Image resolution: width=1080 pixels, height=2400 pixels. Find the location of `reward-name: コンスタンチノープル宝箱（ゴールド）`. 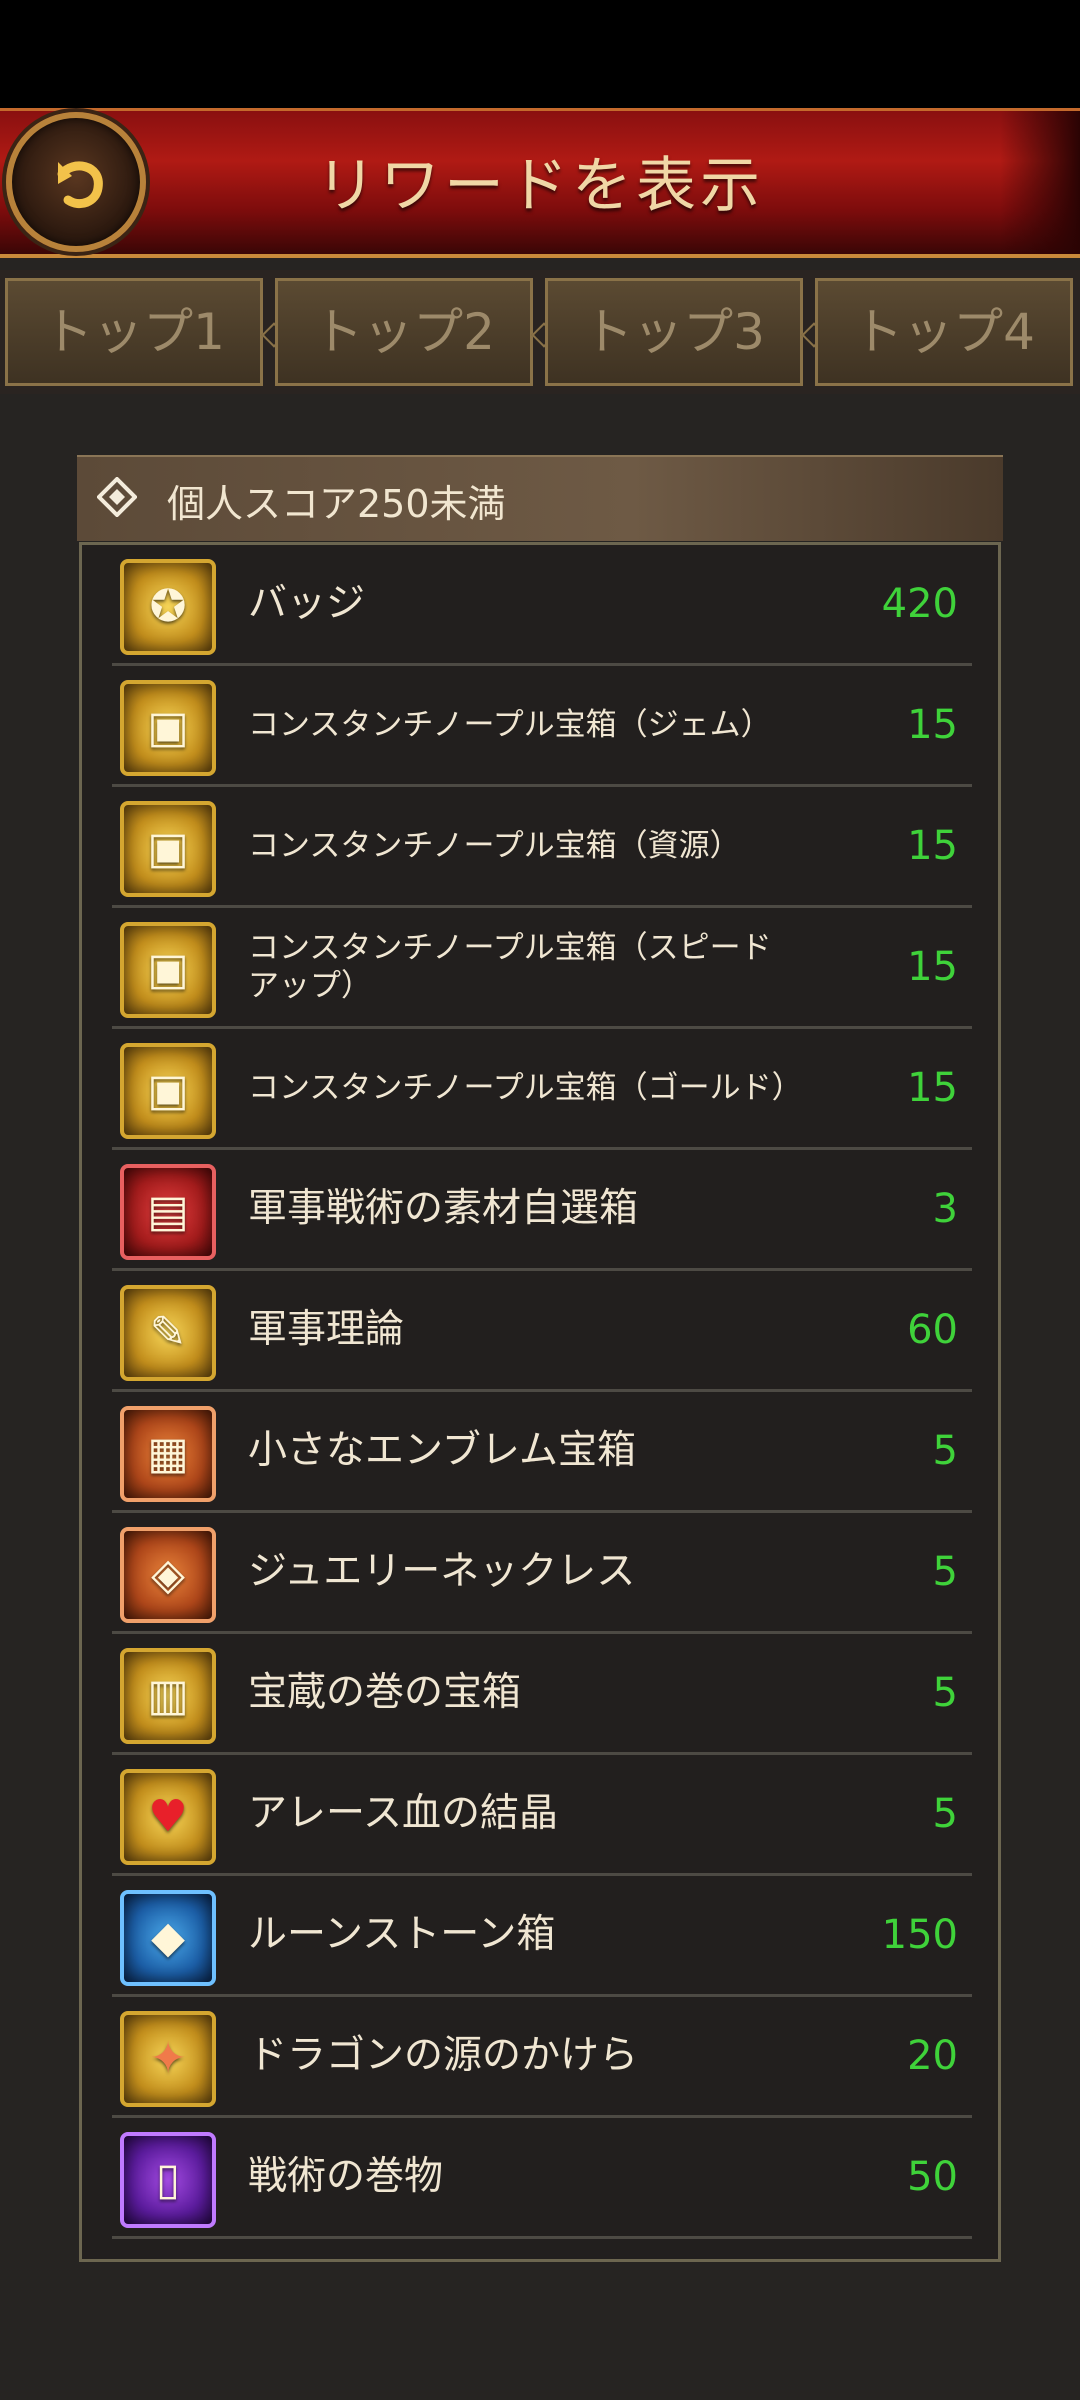

reward-name: コンスタンチノープル宝箱（ゴールド） is located at coordinates (525, 1088).